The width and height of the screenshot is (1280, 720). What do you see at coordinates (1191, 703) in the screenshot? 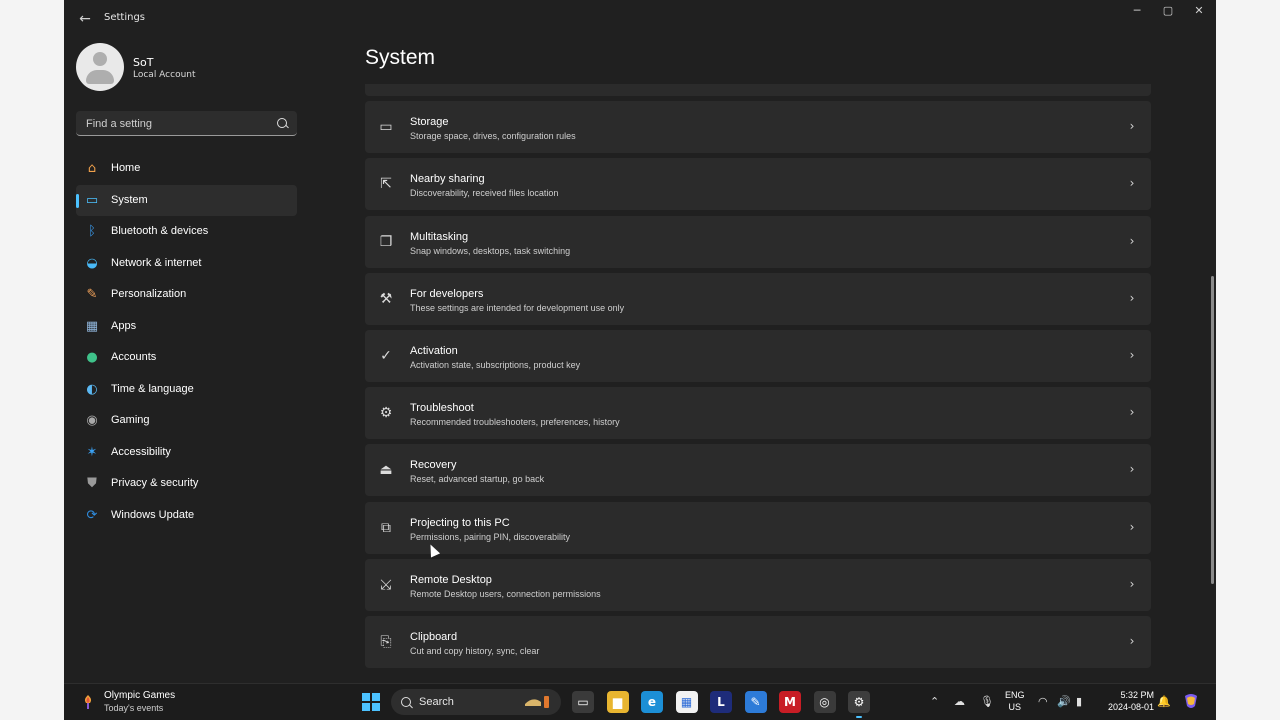
I see `copilot-icon` at bounding box center [1191, 703].